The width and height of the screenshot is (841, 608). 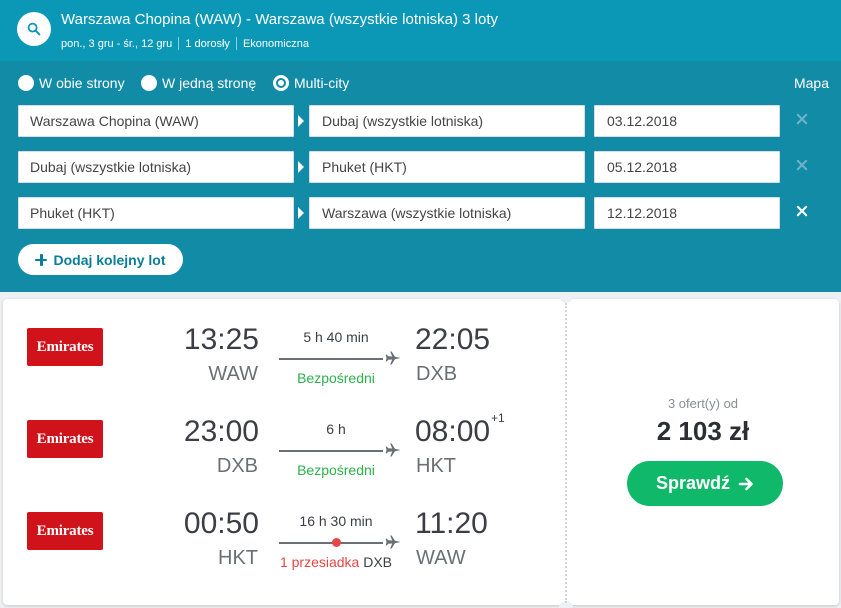 I want to click on stops-info: 1 przesiadka DXB, so click(x=336, y=562).